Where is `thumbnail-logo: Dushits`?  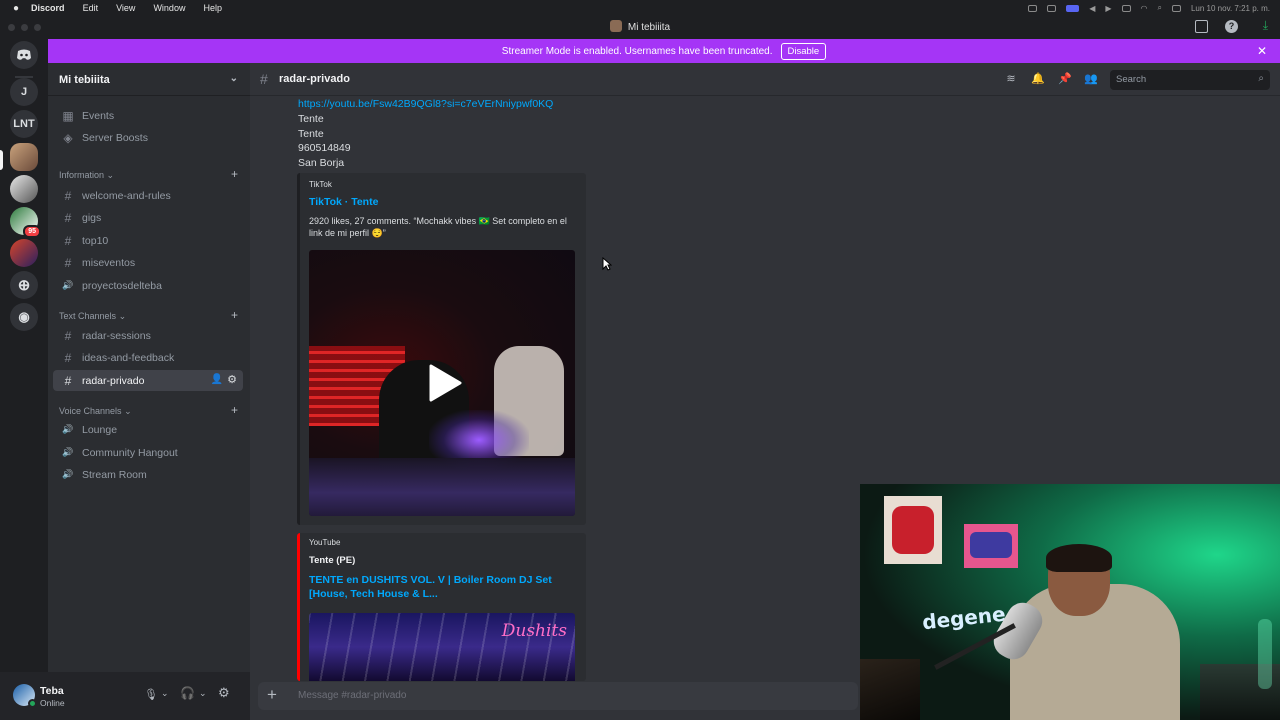
thumbnail-logo: Dushits is located at coordinates (534, 631).